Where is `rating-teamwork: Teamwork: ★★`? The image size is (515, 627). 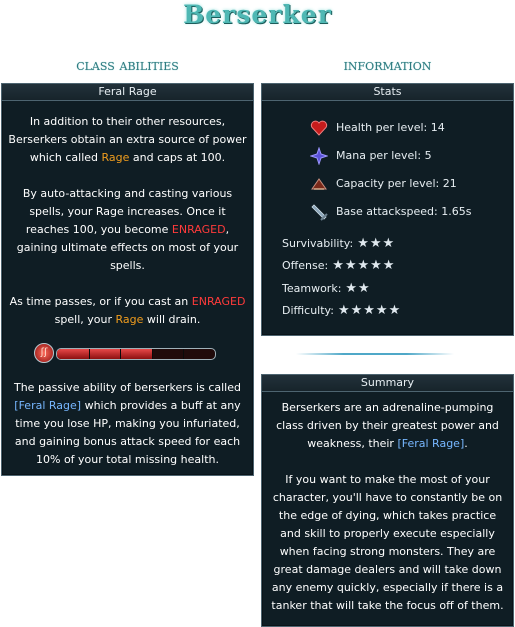
rating-teamwork: Teamwork: ★★ is located at coordinates (326, 289).